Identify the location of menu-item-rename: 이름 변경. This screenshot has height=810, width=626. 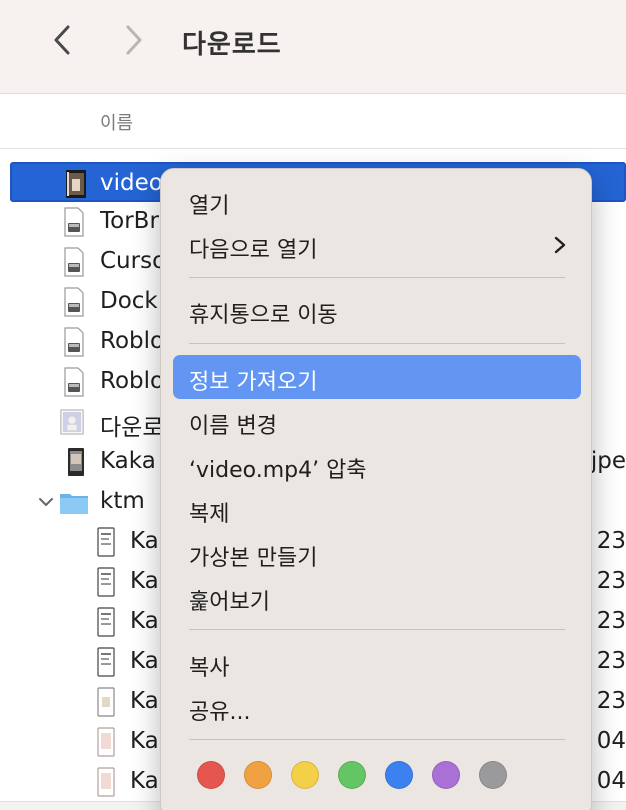
(377, 421).